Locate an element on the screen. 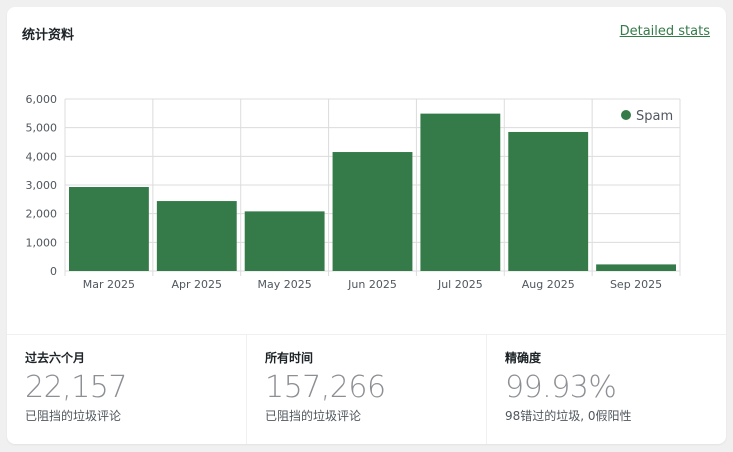 Image resolution: width=733 pixels, height=452 pixels. x-tick-label: Jul 2025 is located at coordinates (460, 284).